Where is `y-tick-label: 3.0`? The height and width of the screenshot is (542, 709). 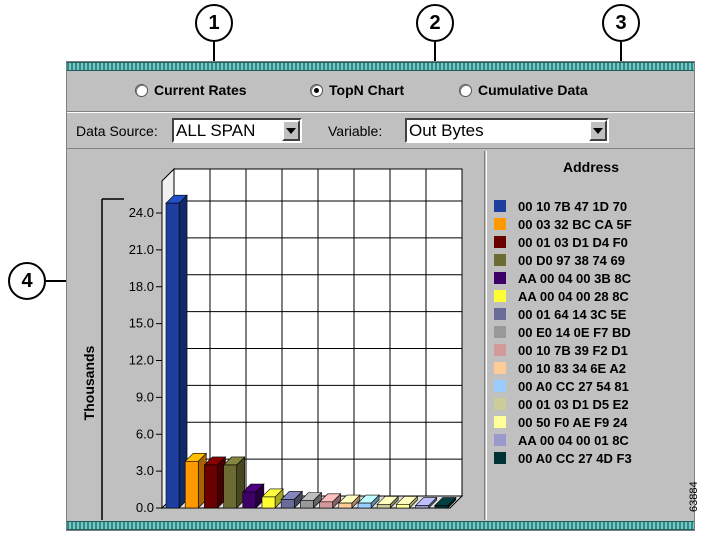
y-tick-label: 3.0 is located at coordinates (145, 470).